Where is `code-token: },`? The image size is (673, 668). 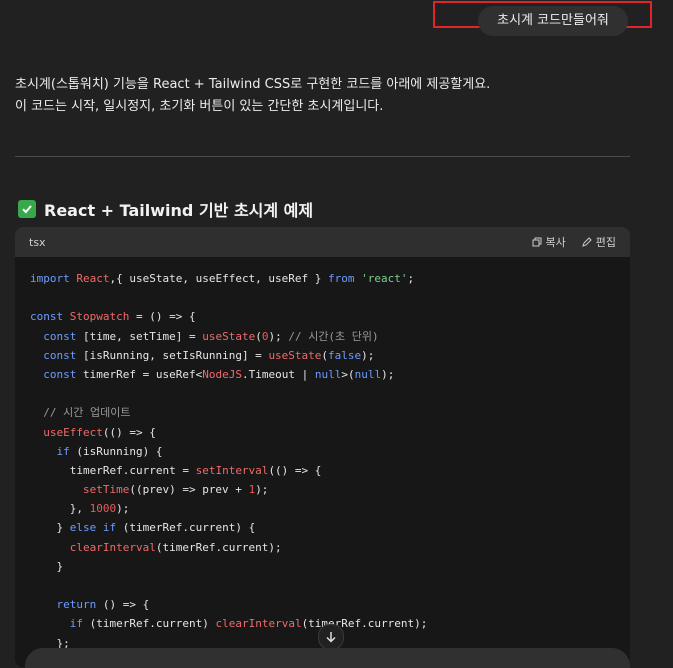 code-token: }, is located at coordinates (60, 509).